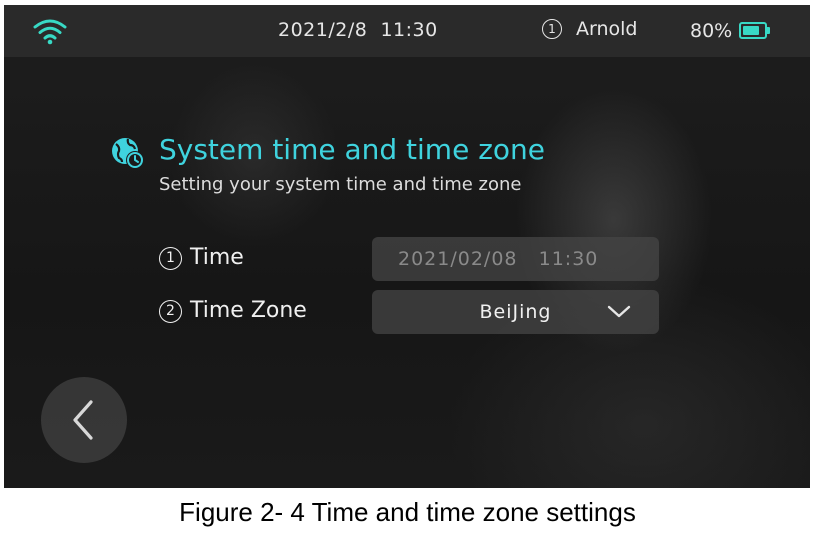 The width and height of the screenshot is (815, 536). I want to click on time-field: 2021/02/08 11:30, so click(515, 259).